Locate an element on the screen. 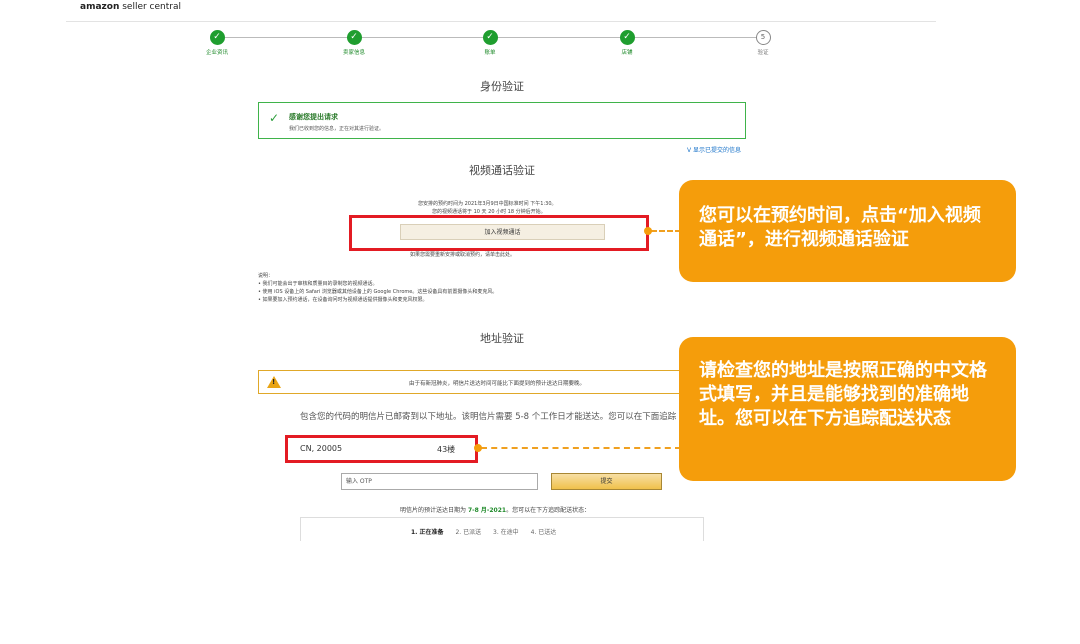 This screenshot has height=644, width=1080. tracking-status-box: 1. 正在准备 2. 已派送 3. 在途中 4. 已送达 is located at coordinates (502, 529).